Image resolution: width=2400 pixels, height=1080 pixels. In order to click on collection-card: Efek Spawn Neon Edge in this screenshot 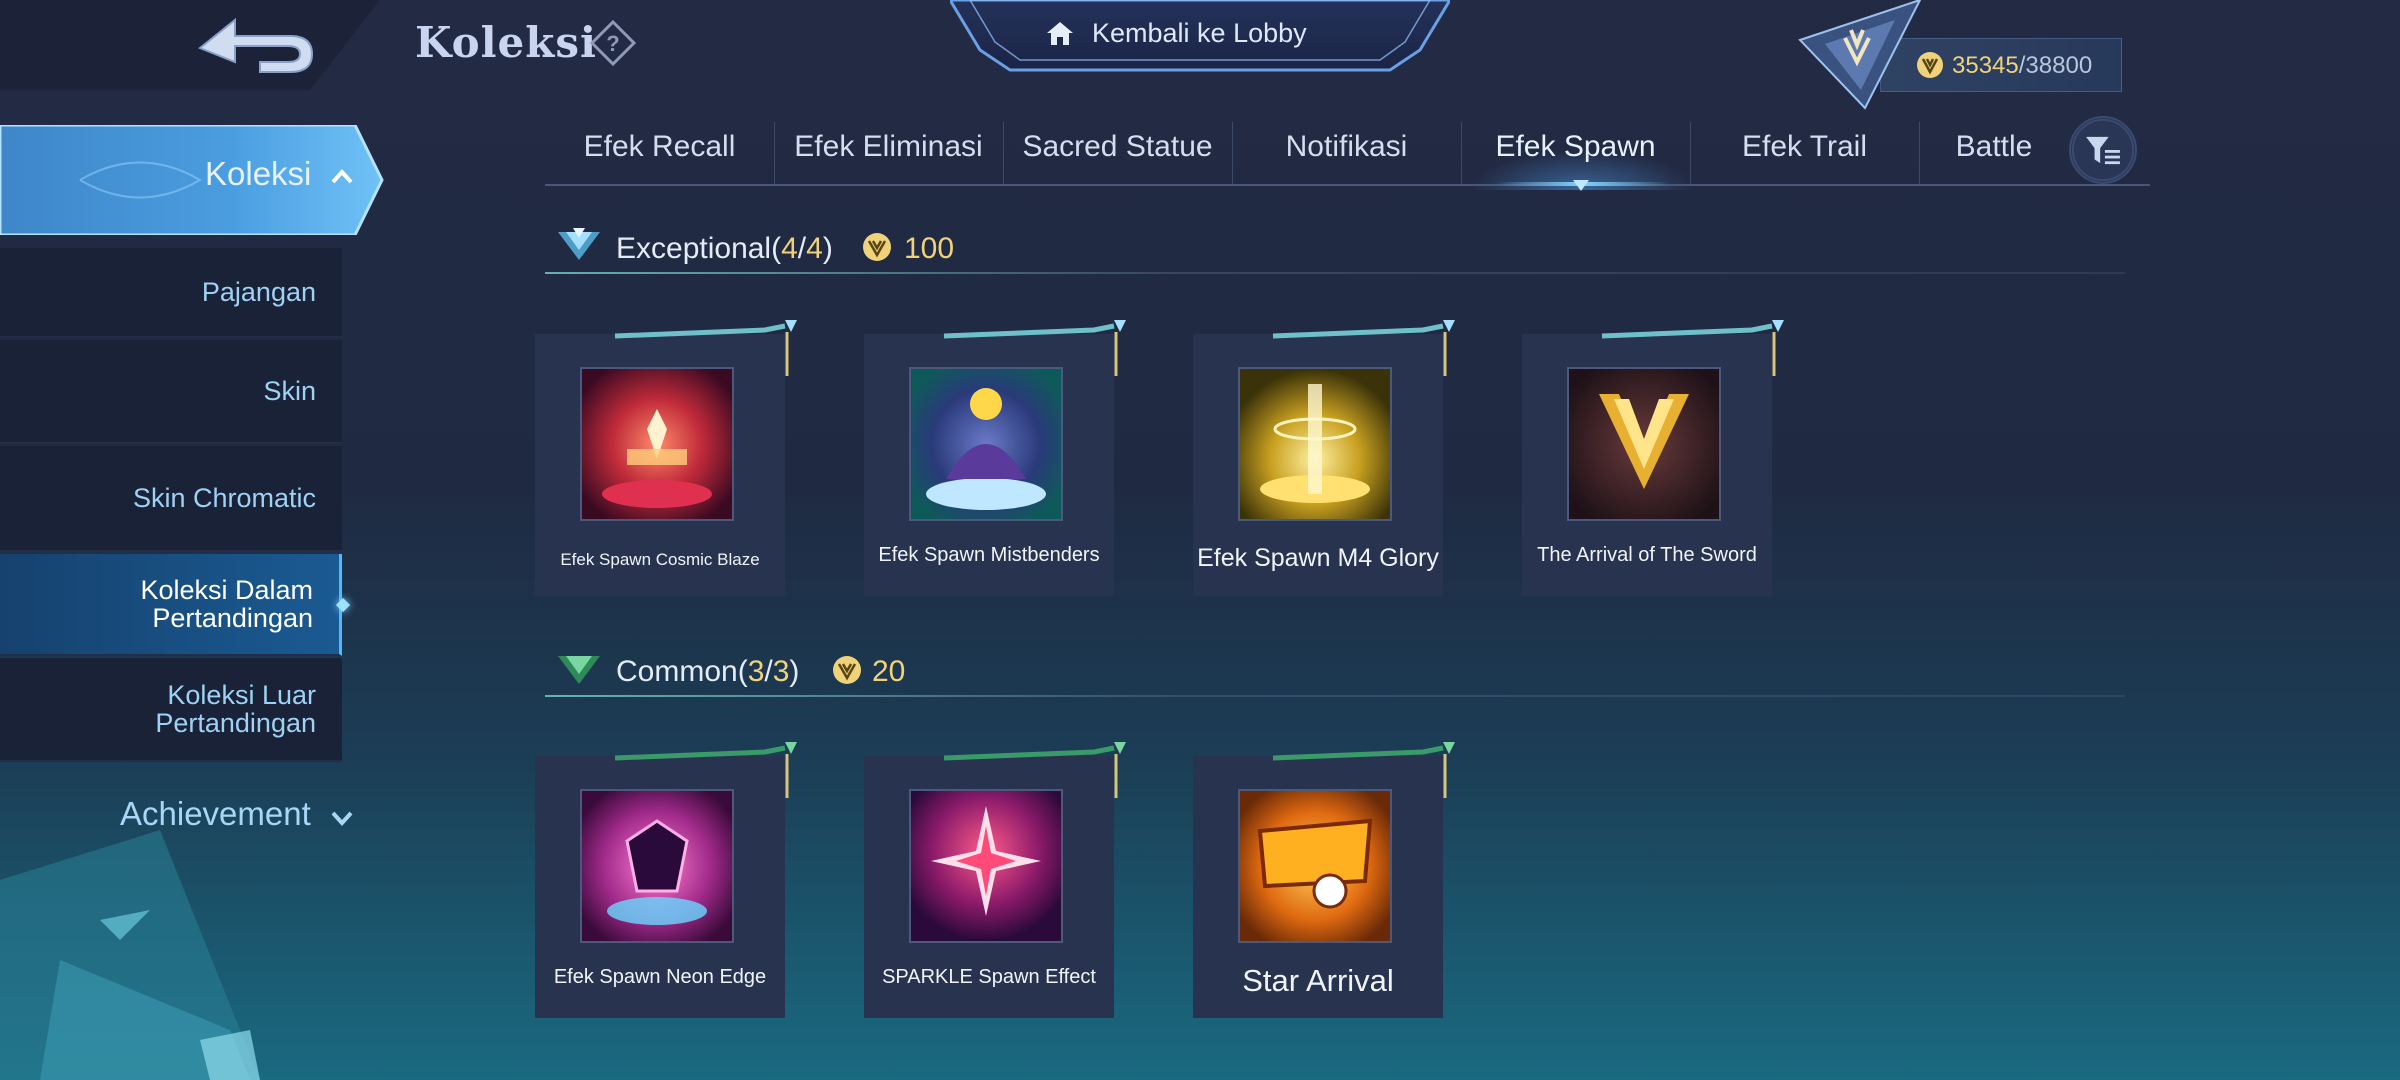, I will do `click(666, 880)`.